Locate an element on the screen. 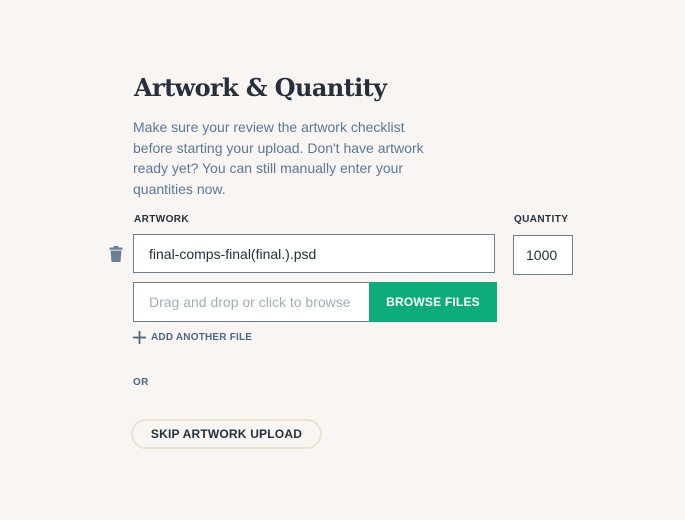 The width and height of the screenshot is (685, 520). artwork-filename-field: final-comps-final(final.).psd is located at coordinates (314, 253).